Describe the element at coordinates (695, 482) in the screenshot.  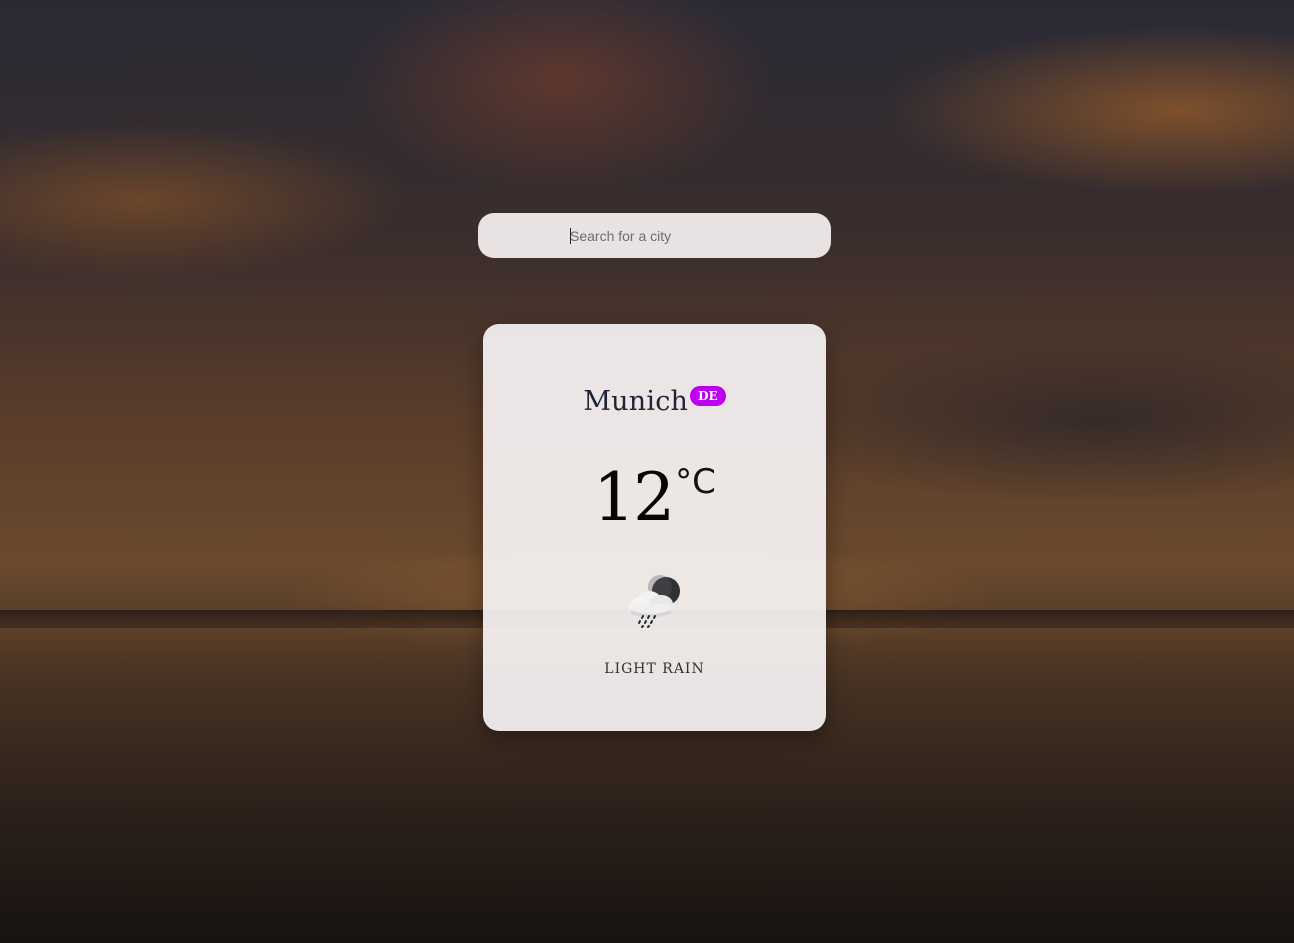
I see `temperature-unit: °C` at that location.